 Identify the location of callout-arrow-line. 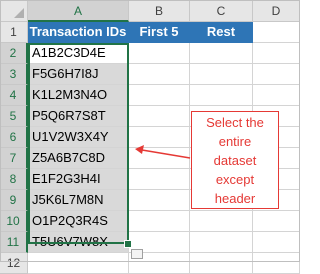
(166, 154).